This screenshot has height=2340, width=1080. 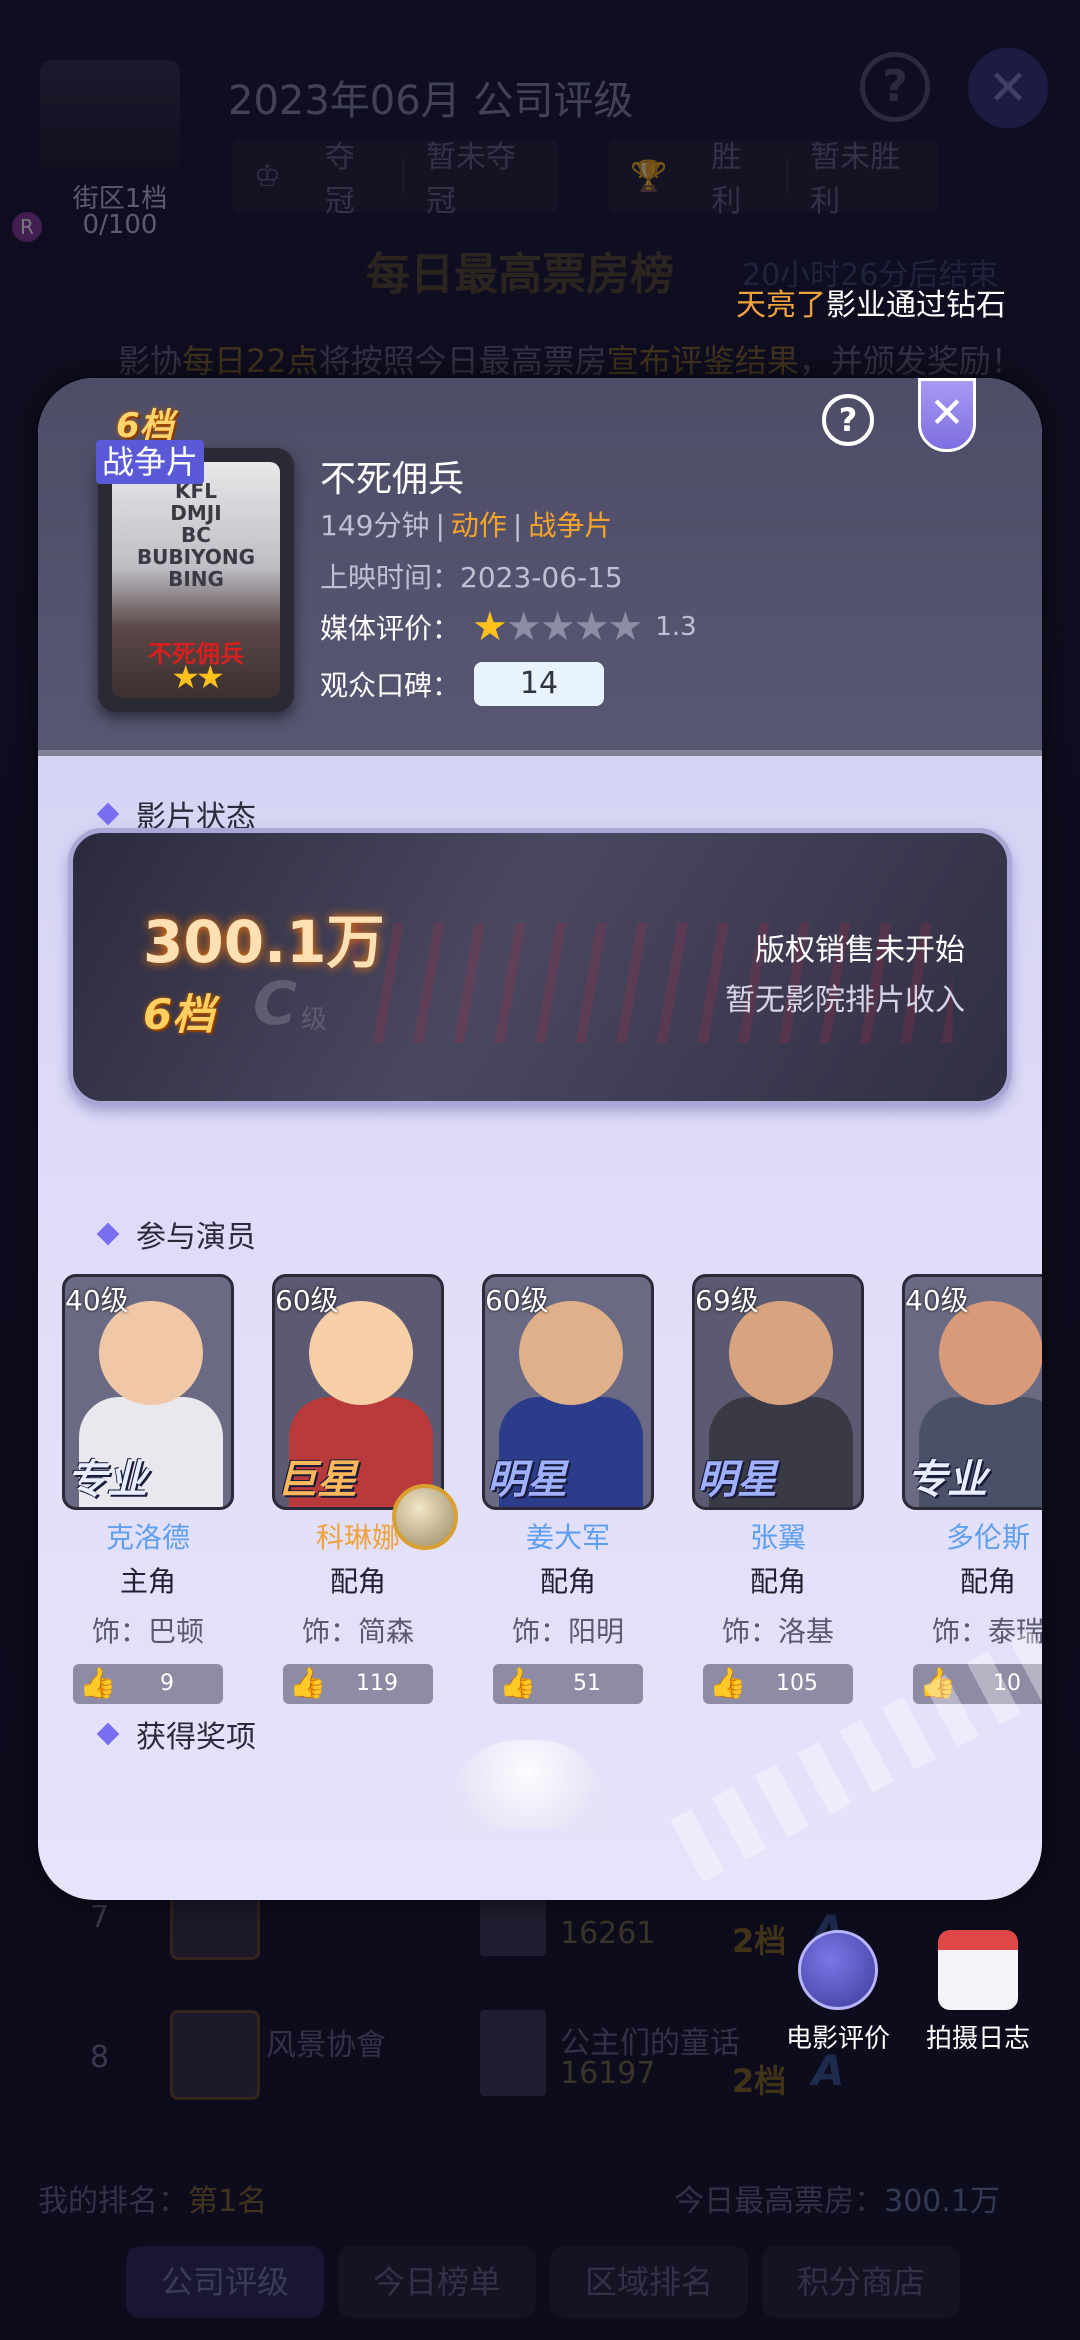 I want to click on victory-value: 暂未胜利, so click(x=855, y=179).